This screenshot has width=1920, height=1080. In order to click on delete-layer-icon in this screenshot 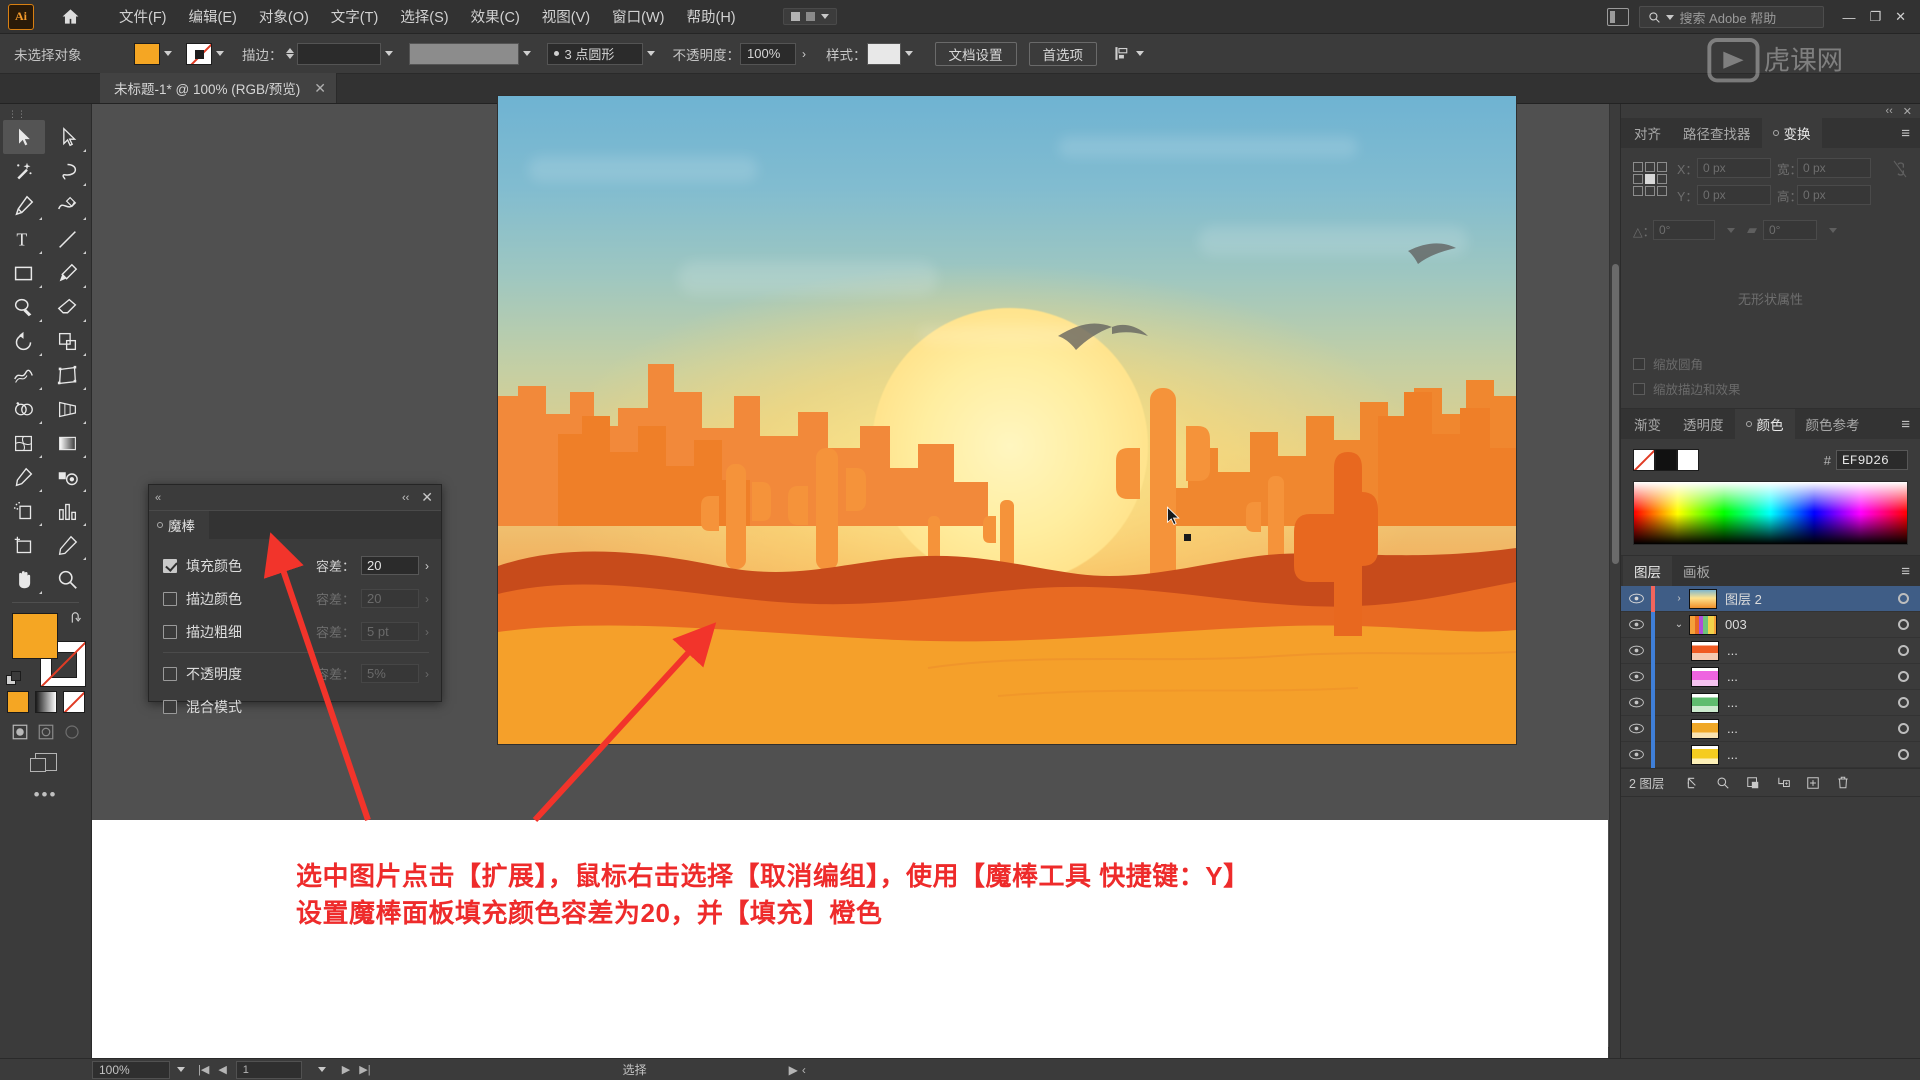, I will do `click(1843, 782)`.